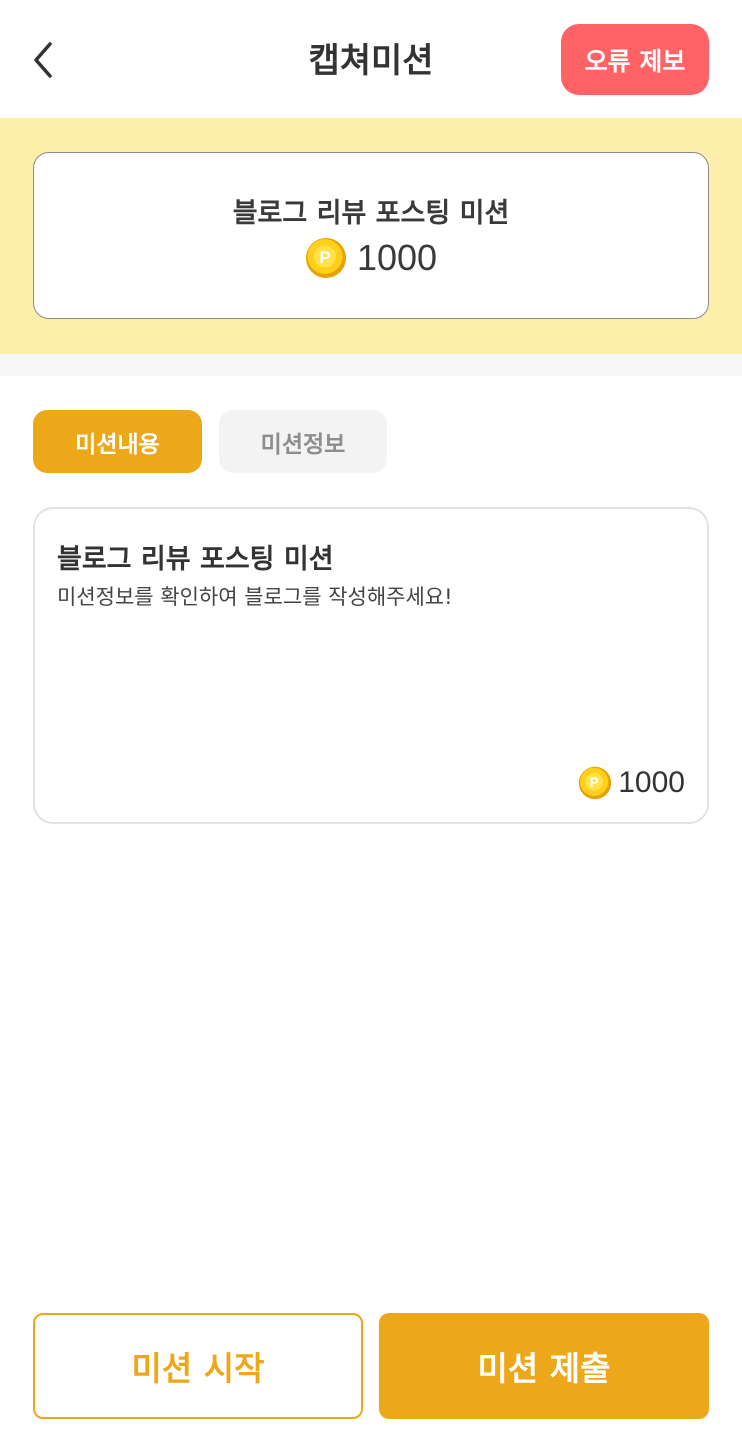  What do you see at coordinates (371, 213) in the screenshot?
I see `summary-title: 블로그 리뷰 포스팅 미션` at bounding box center [371, 213].